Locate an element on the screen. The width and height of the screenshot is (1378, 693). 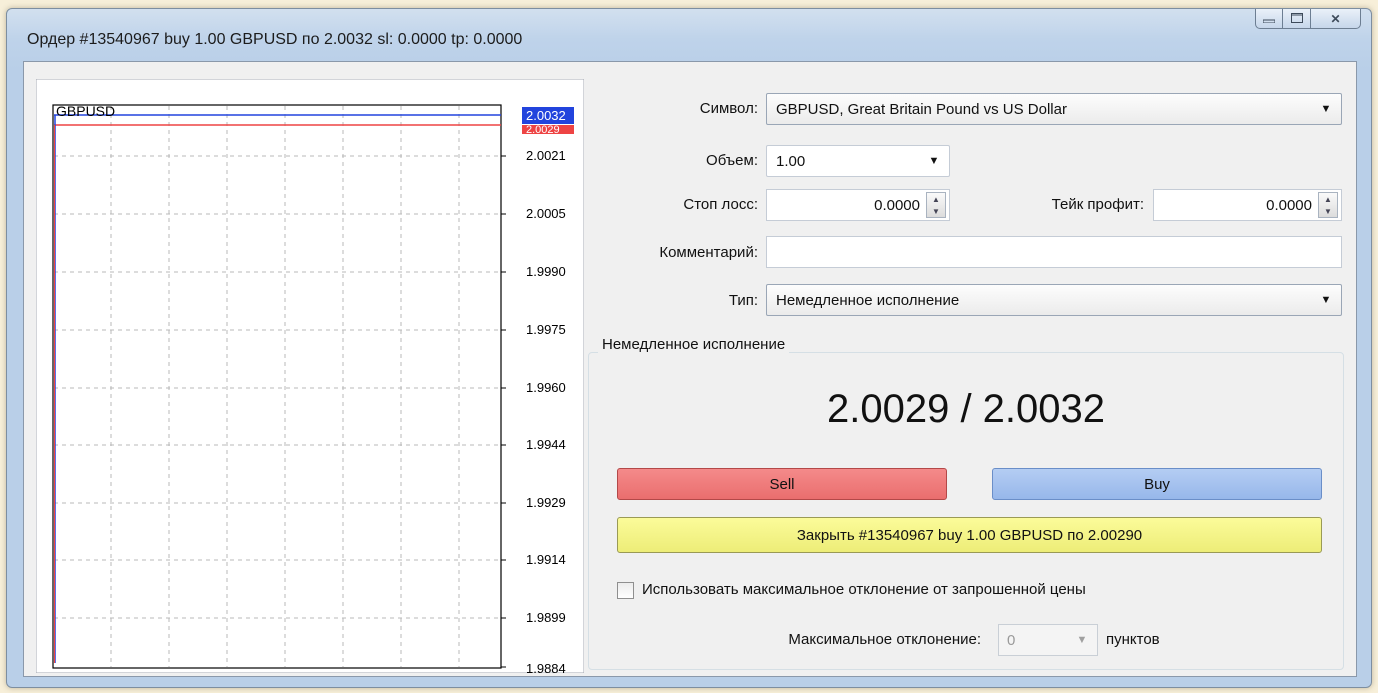
stop-loss-label: Стоп лосс: is located at coordinates (720, 204).